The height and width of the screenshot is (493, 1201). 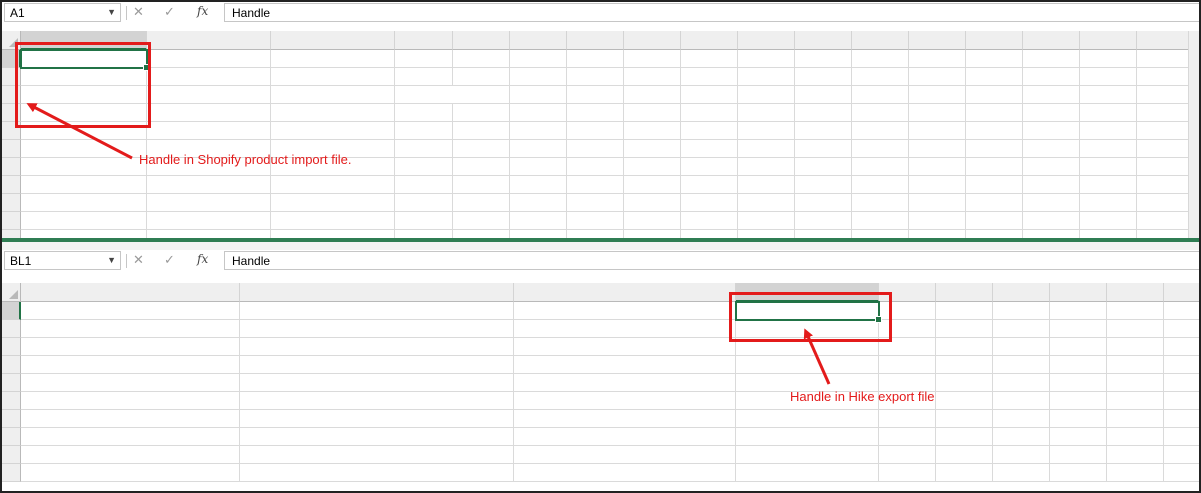 What do you see at coordinates (481, 77) in the screenshot?
I see `cell-e2` at bounding box center [481, 77].